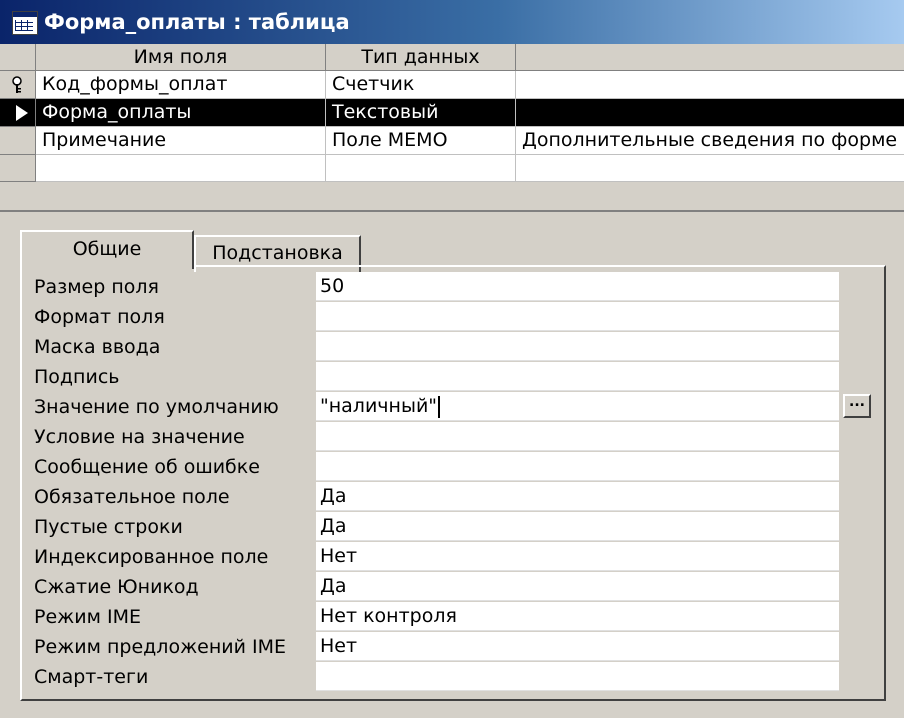 The width and height of the screenshot is (904, 718). Describe the element at coordinates (147, 467) in the screenshot. I see `property-label: Сообщение об ошибке` at that location.